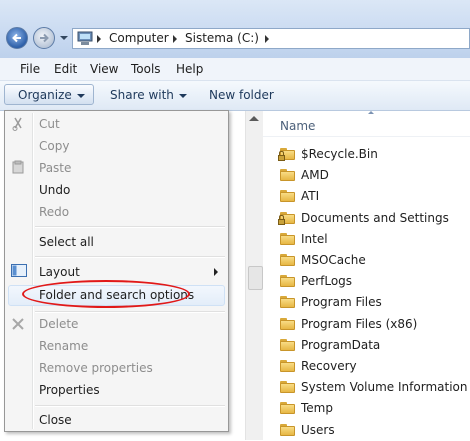 This screenshot has height=441, width=470. I want to click on address-bar-area: Computer Sistema (C:), so click(235, 29).